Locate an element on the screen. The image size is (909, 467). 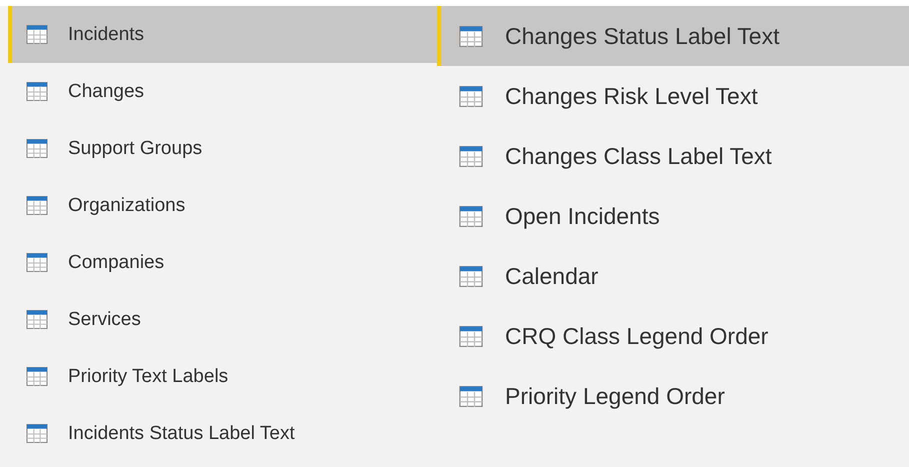
table-list-item: Changes Status Label Text is located at coordinates (673, 36).